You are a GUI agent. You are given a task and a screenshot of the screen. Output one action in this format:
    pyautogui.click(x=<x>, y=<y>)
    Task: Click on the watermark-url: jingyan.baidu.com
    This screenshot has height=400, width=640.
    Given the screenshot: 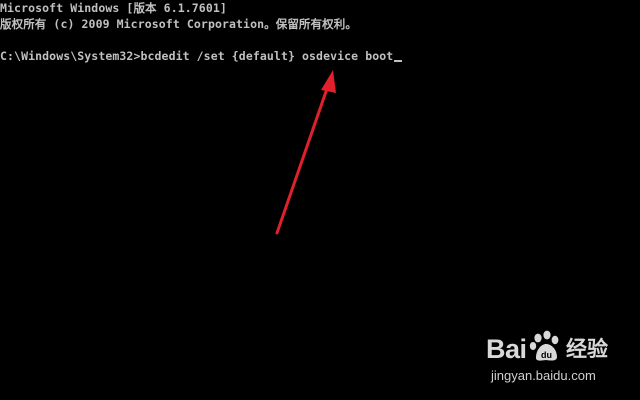 What is the action you would take?
    pyautogui.click(x=543, y=375)
    